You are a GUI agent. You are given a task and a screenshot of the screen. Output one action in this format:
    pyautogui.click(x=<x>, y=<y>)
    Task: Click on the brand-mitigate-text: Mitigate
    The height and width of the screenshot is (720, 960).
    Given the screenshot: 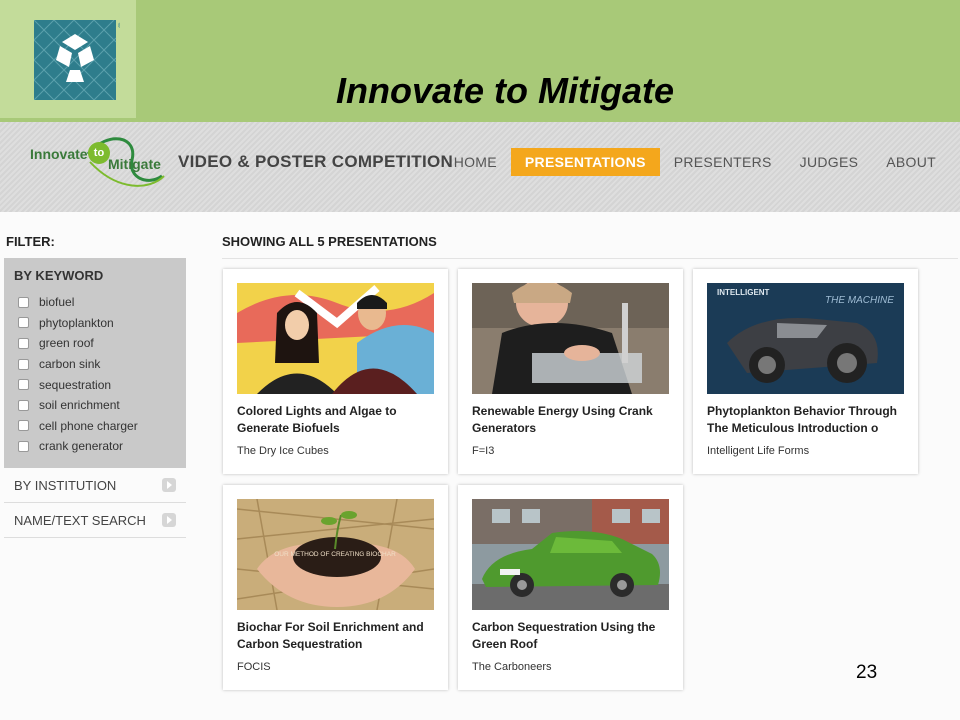 What is the action you would take?
    pyautogui.click(x=134, y=164)
    